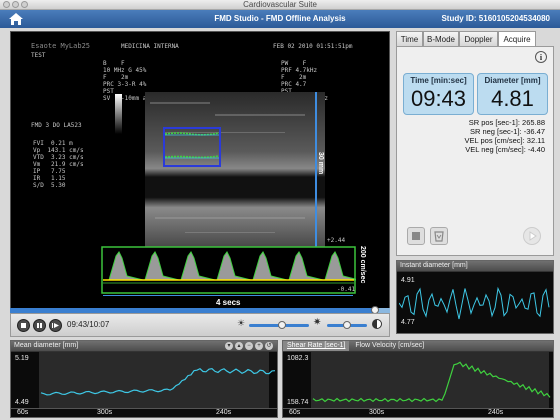 The image size is (560, 420). Describe the element at coordinates (377, 324) in the screenshot. I see `contrast-icon` at that location.